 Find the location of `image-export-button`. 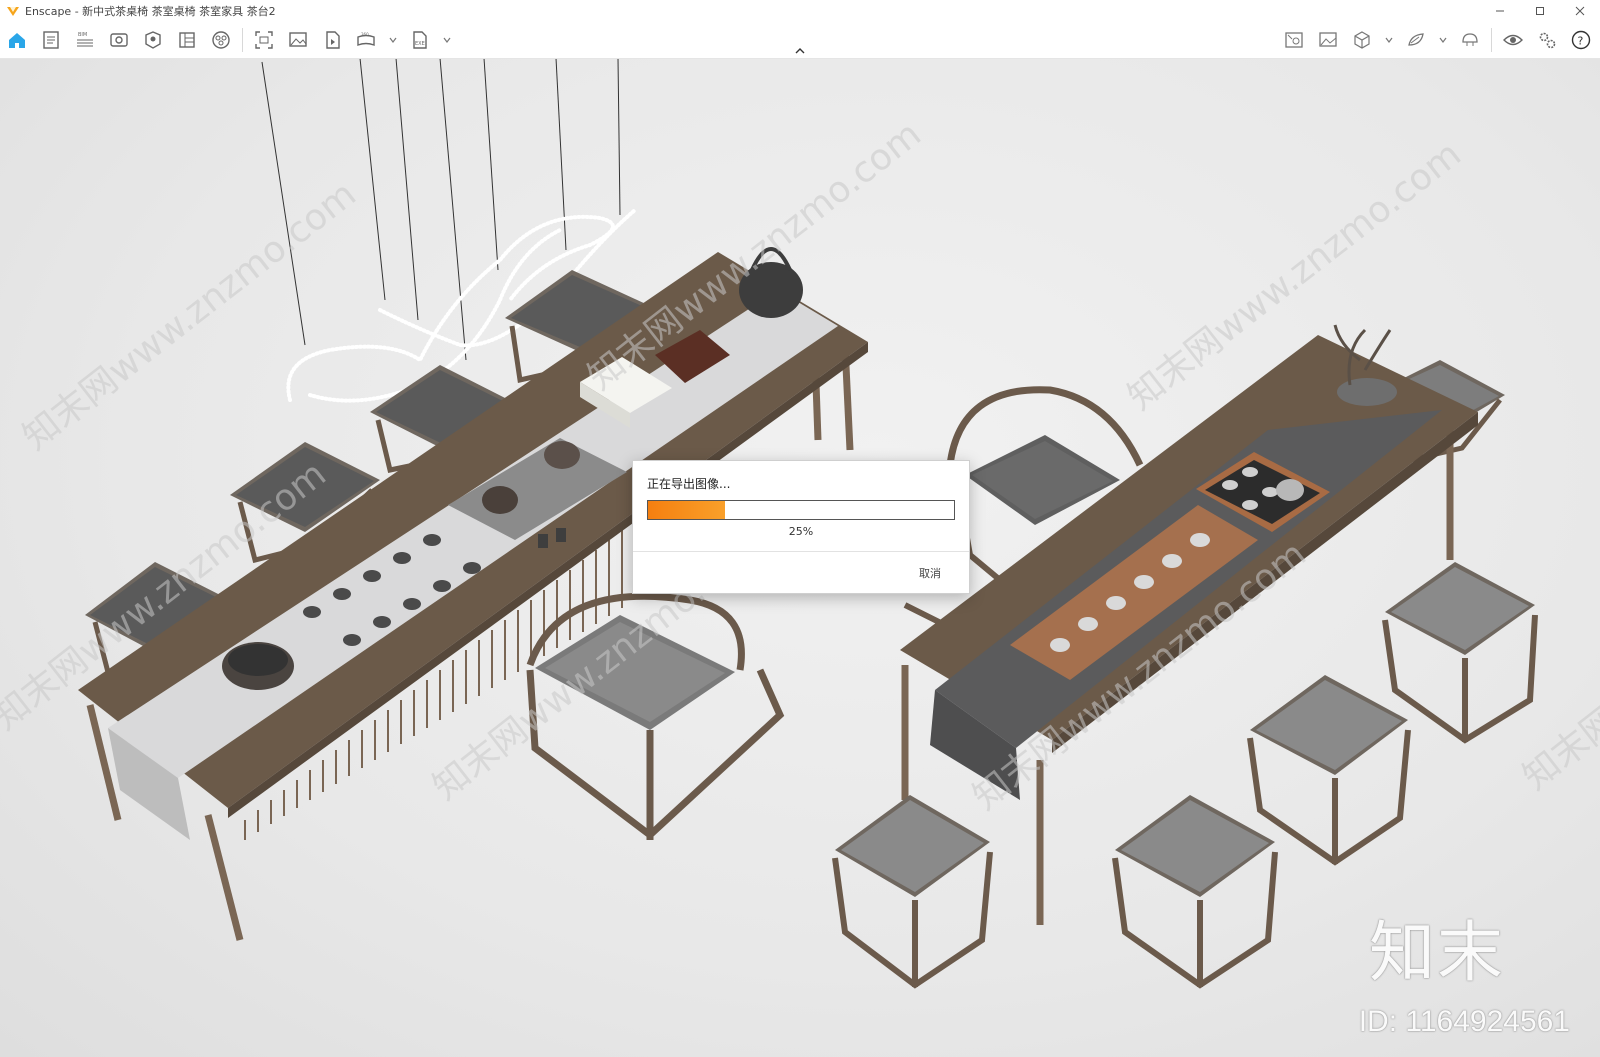

image-export-button is located at coordinates (1328, 40).